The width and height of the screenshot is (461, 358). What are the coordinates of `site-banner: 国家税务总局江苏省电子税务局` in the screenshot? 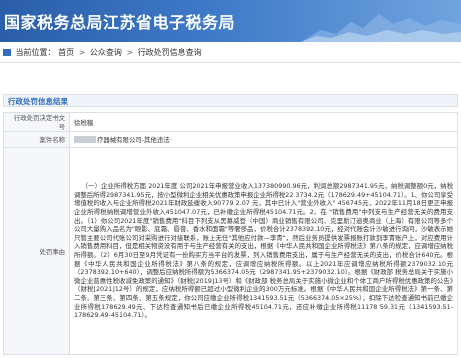 It's located at (230, 21).